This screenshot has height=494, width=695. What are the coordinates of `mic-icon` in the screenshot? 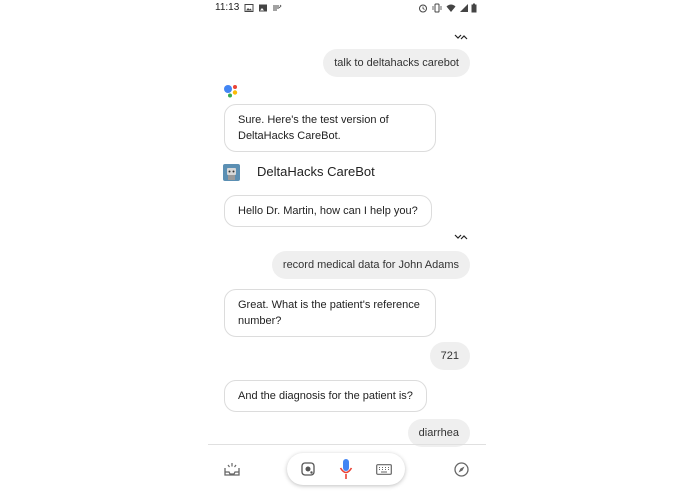 It's located at (346, 469).